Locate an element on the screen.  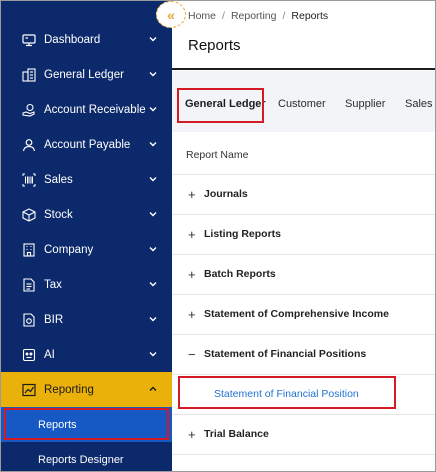
sidebar-item-label: General Ledger is located at coordinates (84, 74).